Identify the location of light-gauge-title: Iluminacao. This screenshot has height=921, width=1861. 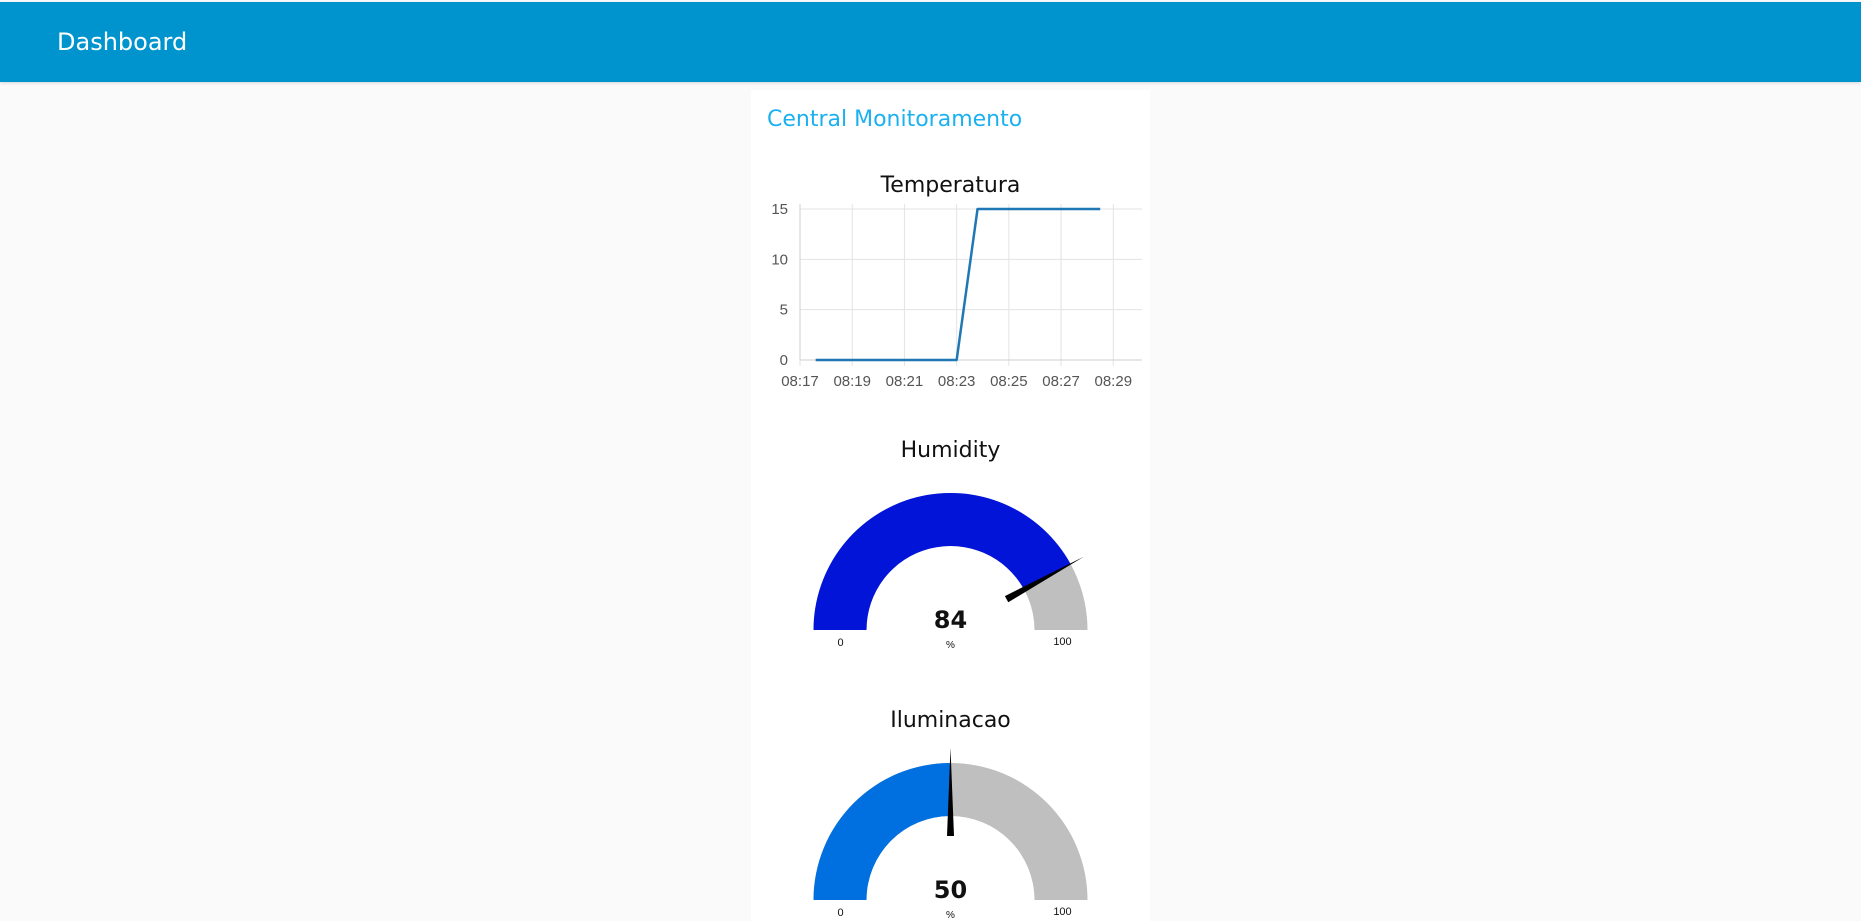
(950, 720).